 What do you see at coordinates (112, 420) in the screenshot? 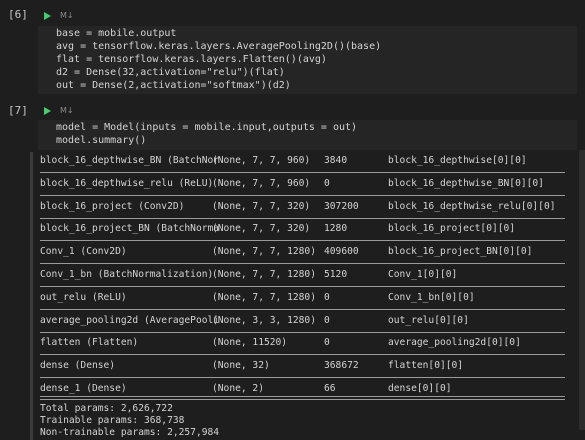
I see `trainable-params: Trainable params: 368,738` at bounding box center [112, 420].